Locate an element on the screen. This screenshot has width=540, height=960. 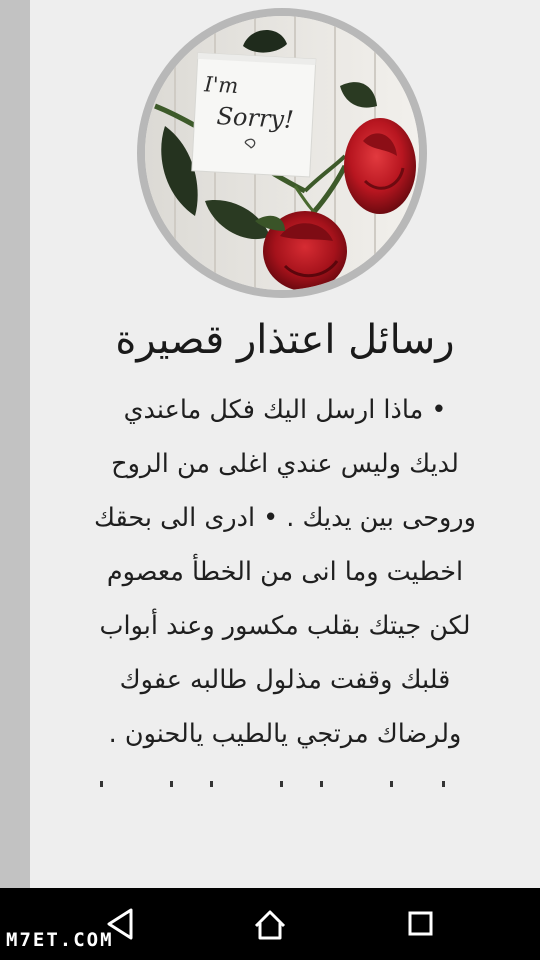
left-edge-strip is located at coordinates (15, 444).